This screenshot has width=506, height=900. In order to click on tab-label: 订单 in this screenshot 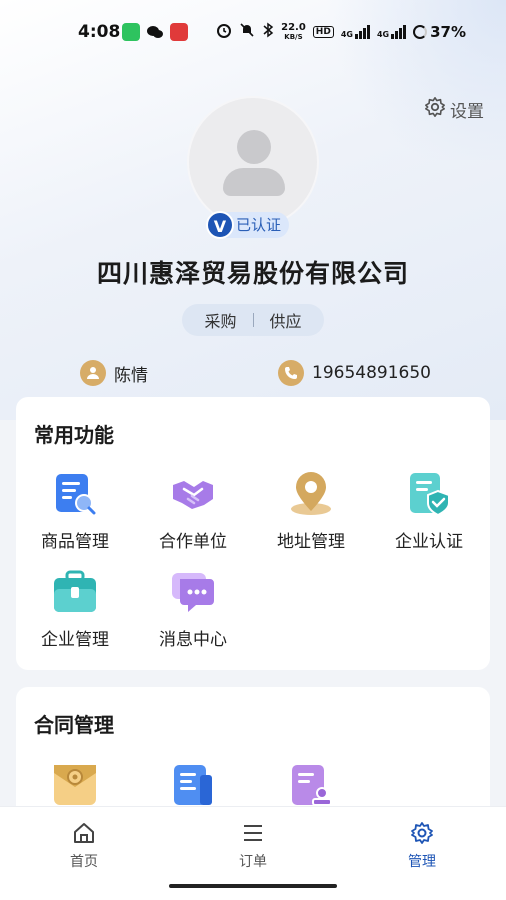, I will do `click(253, 862)`.